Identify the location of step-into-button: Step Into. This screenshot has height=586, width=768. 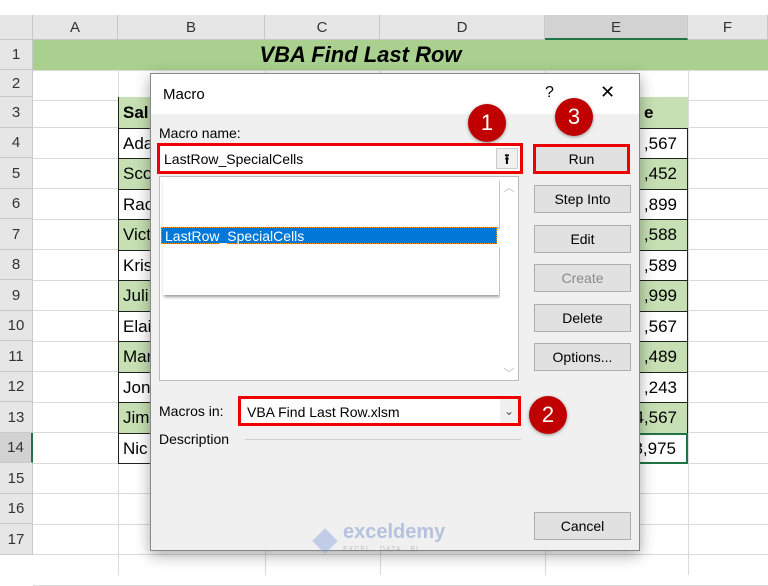
(582, 199).